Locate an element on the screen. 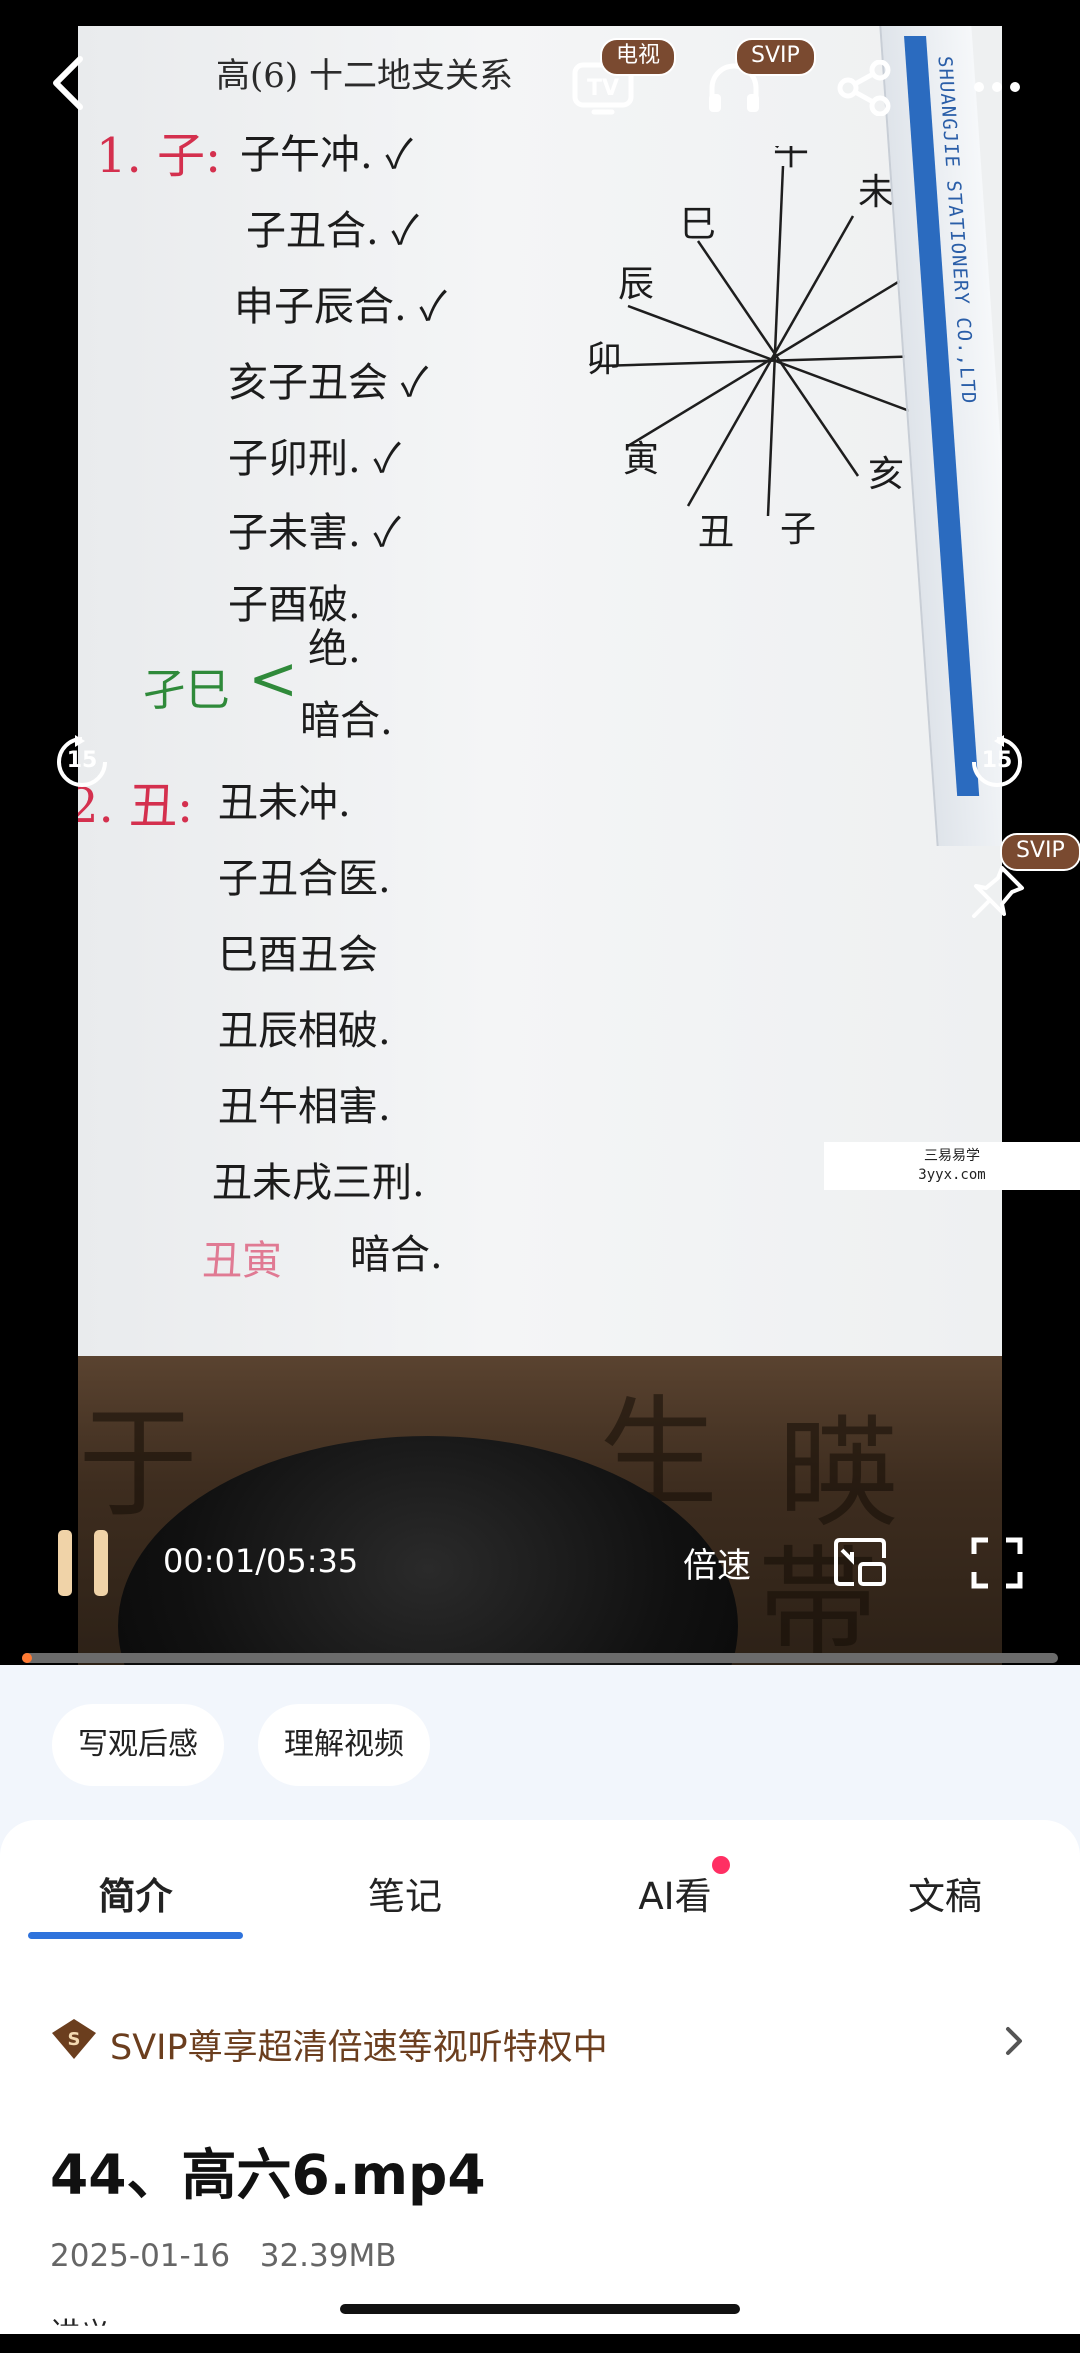 Image resolution: width=1080 pixels, height=2353 pixels. tv-badge: 电视 is located at coordinates (638, 57).